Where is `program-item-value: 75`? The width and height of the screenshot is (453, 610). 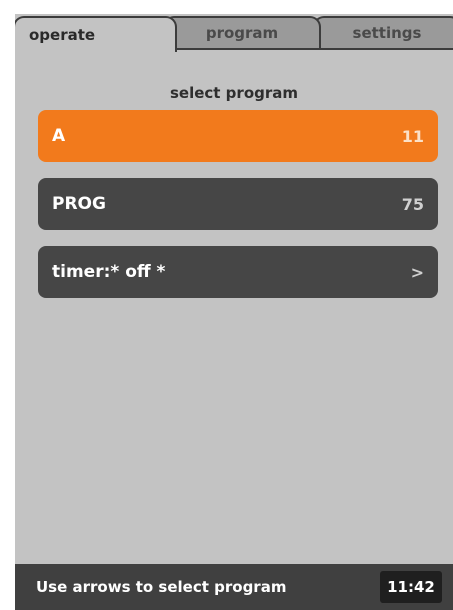 program-item-value: 75 is located at coordinates (412, 204).